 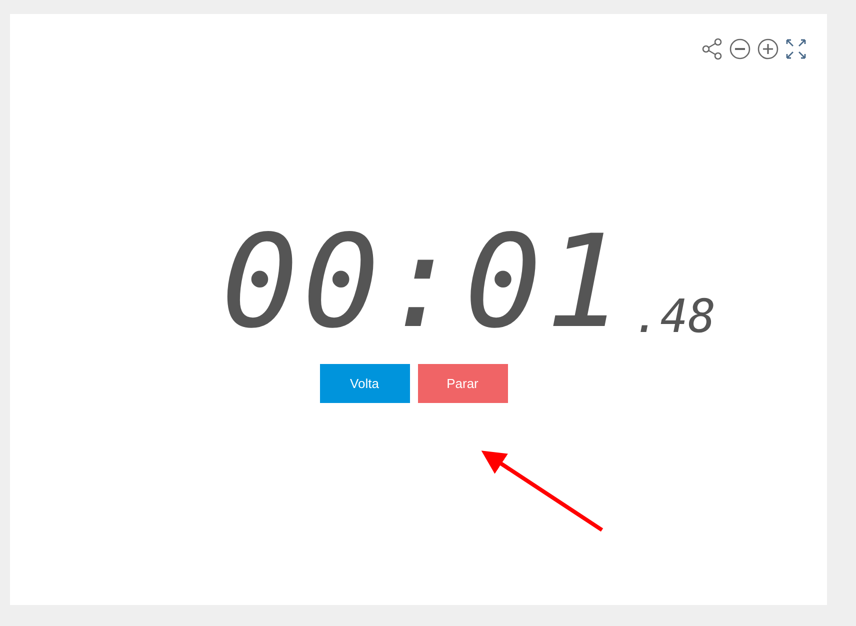 I want to click on zoom-in-icon, so click(x=768, y=49).